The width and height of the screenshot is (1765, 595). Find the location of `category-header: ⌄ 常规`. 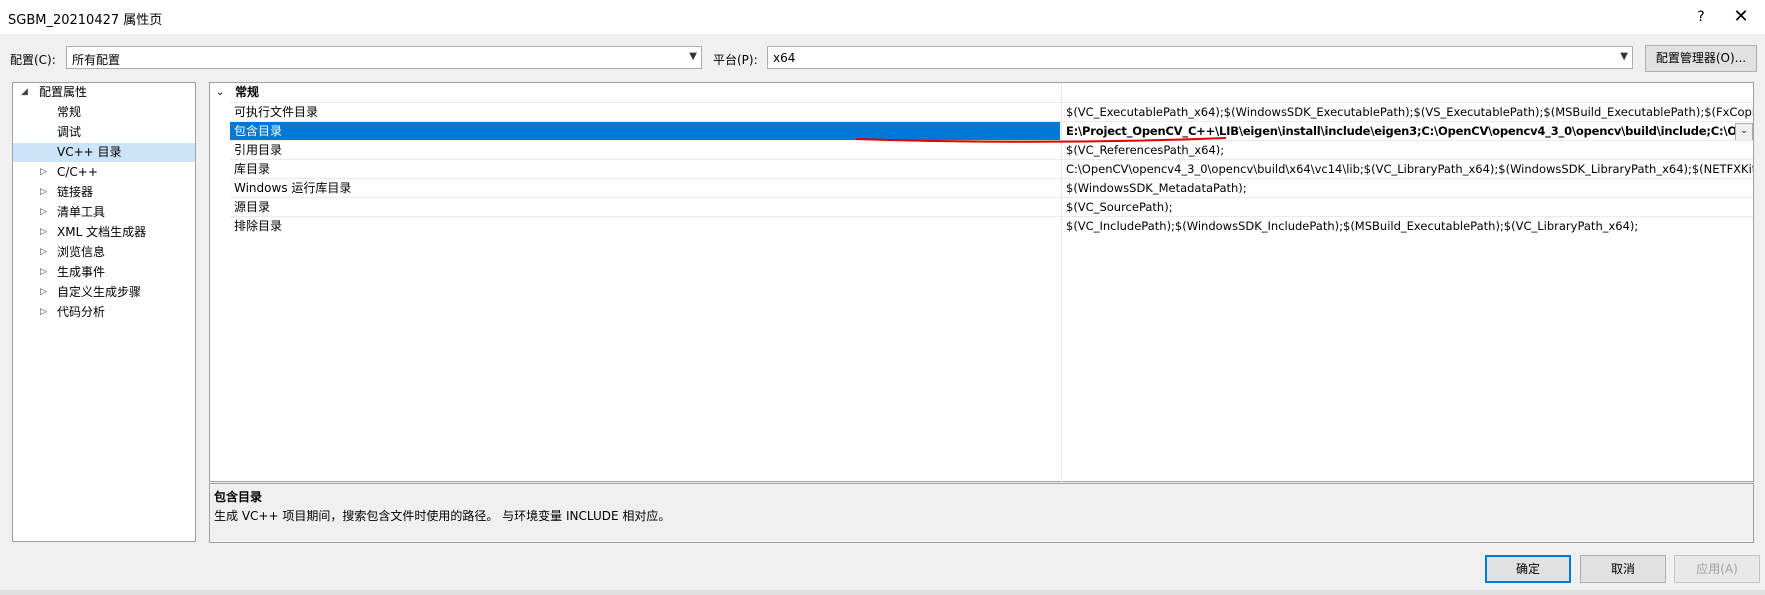

category-header: ⌄ 常规 is located at coordinates (981, 92).